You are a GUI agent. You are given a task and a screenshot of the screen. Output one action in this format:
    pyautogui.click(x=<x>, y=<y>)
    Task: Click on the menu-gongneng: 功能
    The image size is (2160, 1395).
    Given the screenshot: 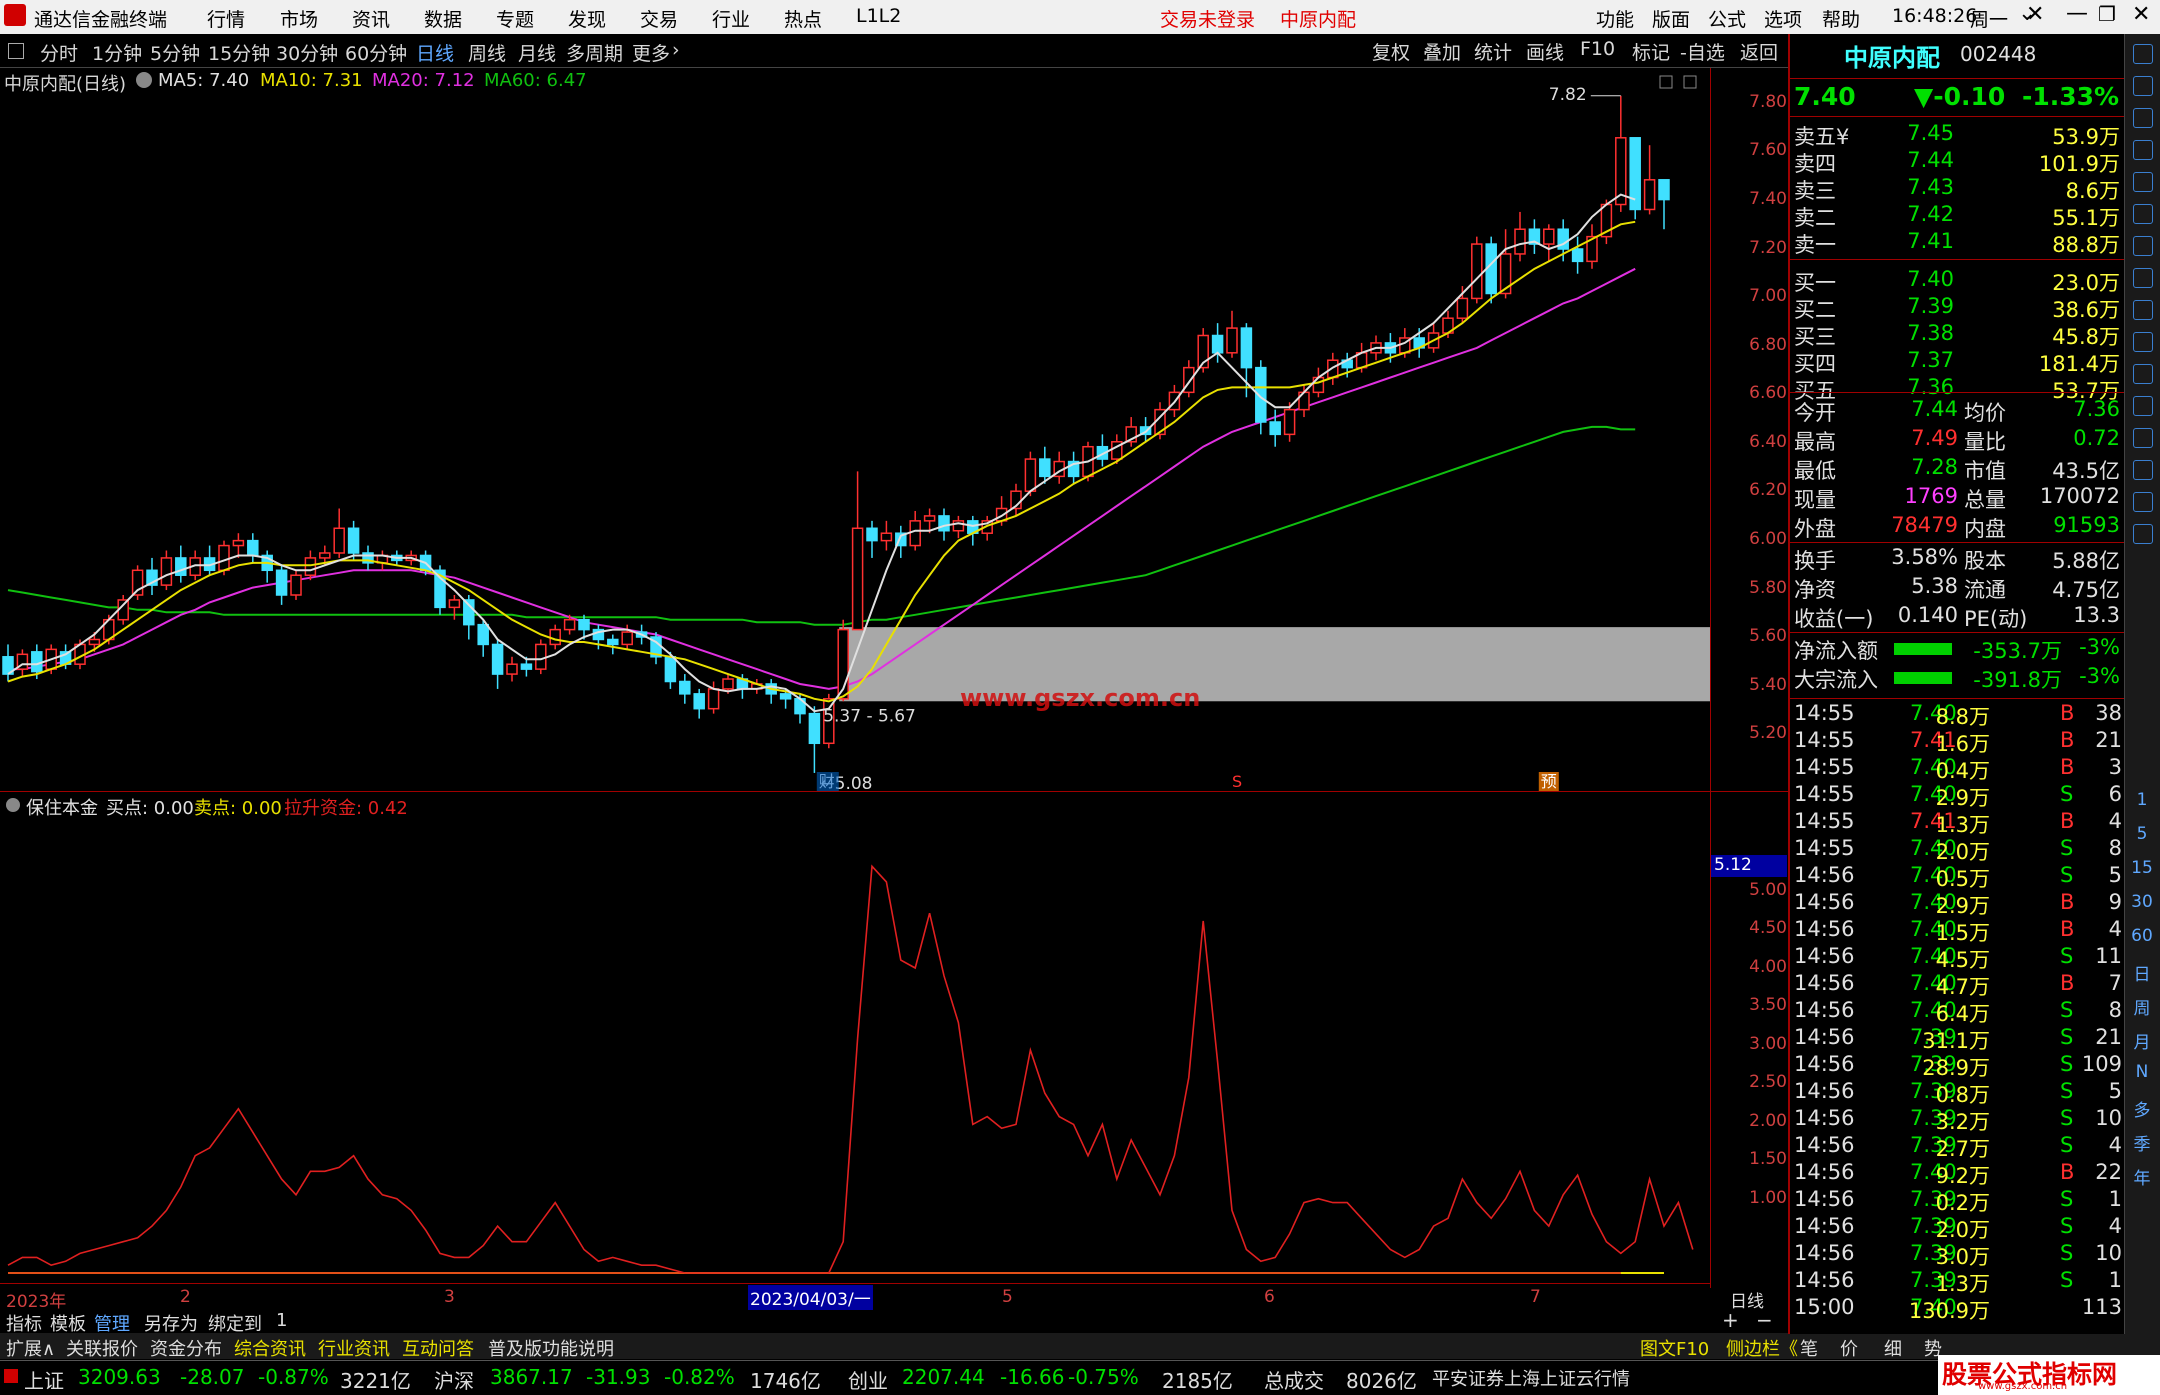 What is the action you would take?
    pyautogui.click(x=1615, y=18)
    